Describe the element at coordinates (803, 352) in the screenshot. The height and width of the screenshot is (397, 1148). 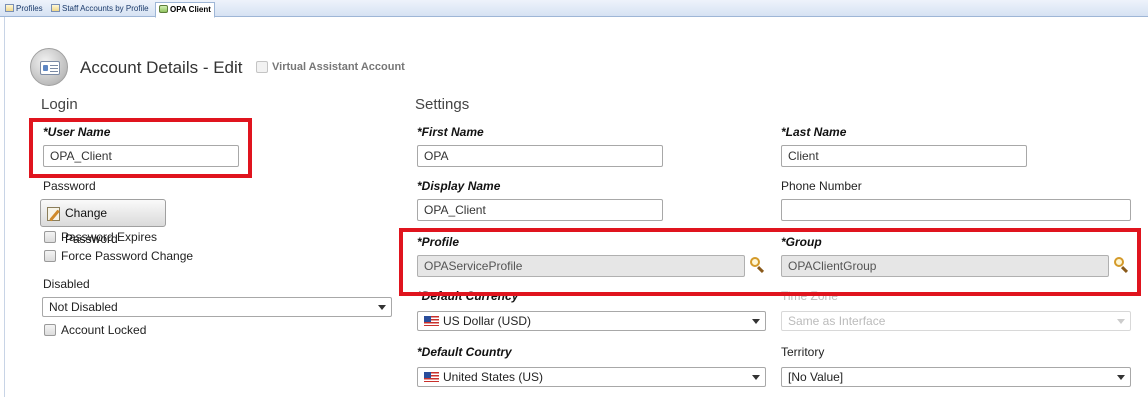
I see `territory-label: Territory` at that location.